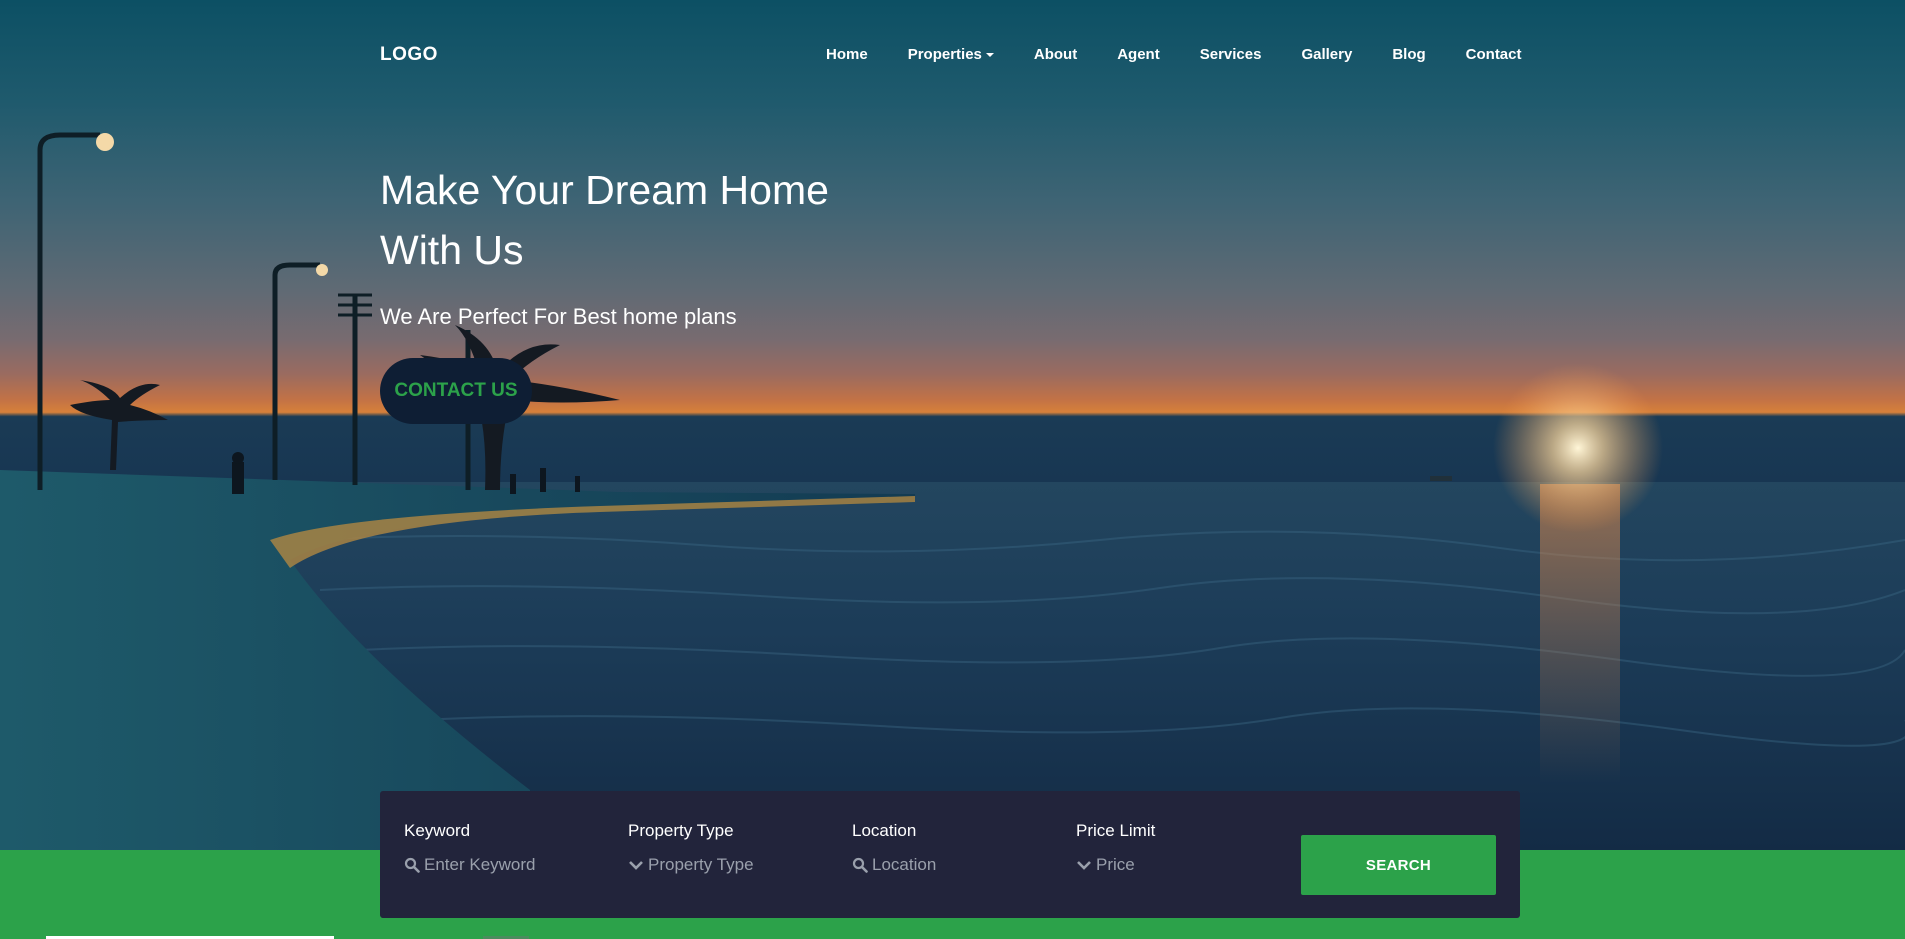  I want to click on keyword-field: Keyword Enter Keyword, so click(504, 848).